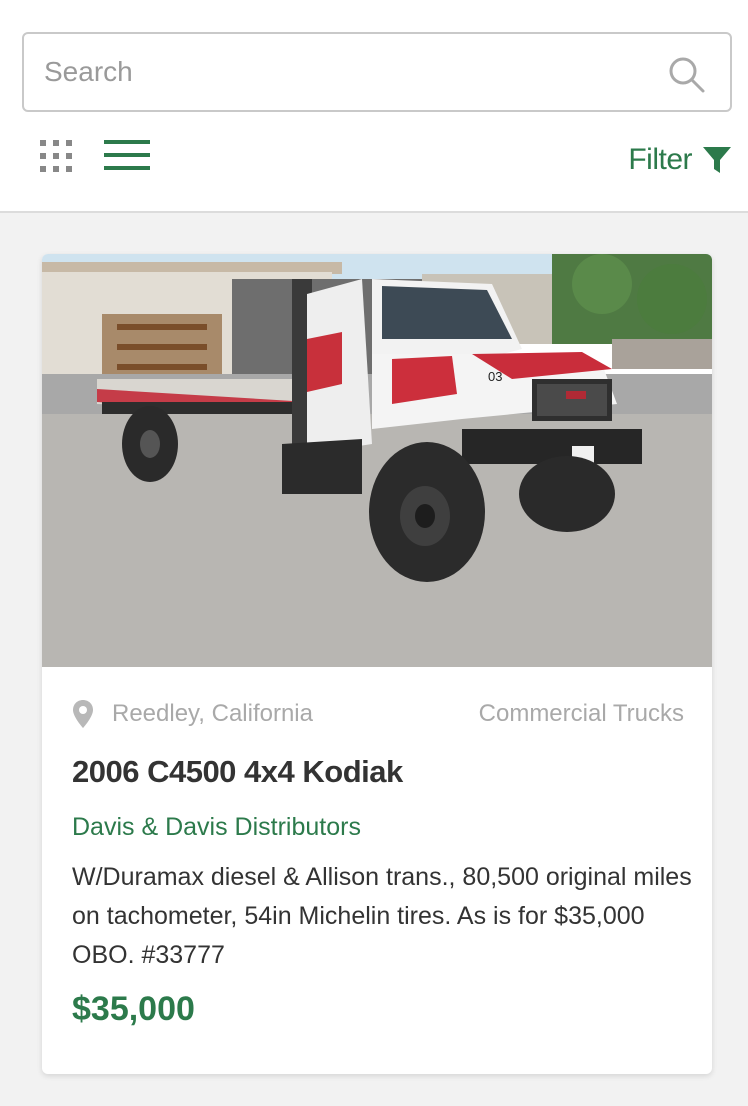 The height and width of the screenshot is (1106, 748). I want to click on listing-price: $35,000, so click(133, 1009).